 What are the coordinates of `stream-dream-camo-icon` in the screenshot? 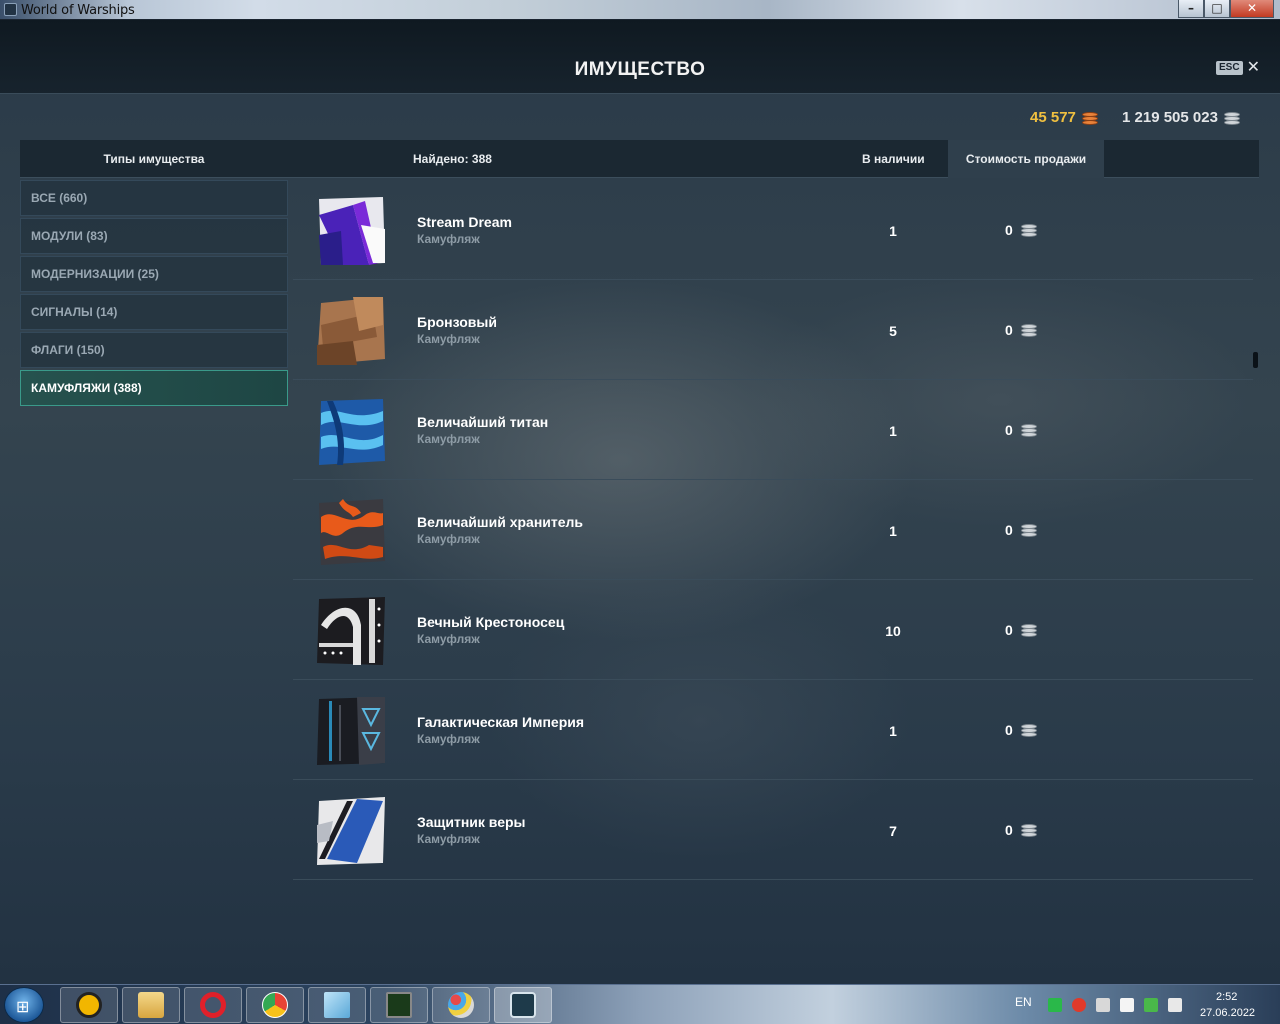 It's located at (352, 231).